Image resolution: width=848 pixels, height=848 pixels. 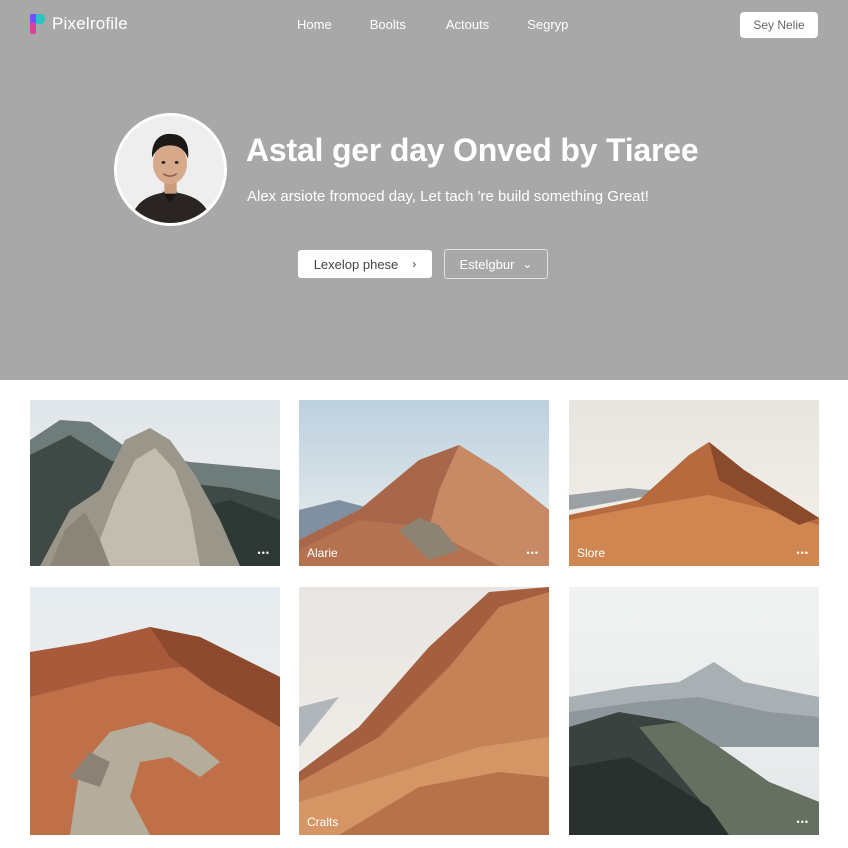 I want to click on gallery-item-desert-peak: Alarie •••, so click(x=424, y=483).